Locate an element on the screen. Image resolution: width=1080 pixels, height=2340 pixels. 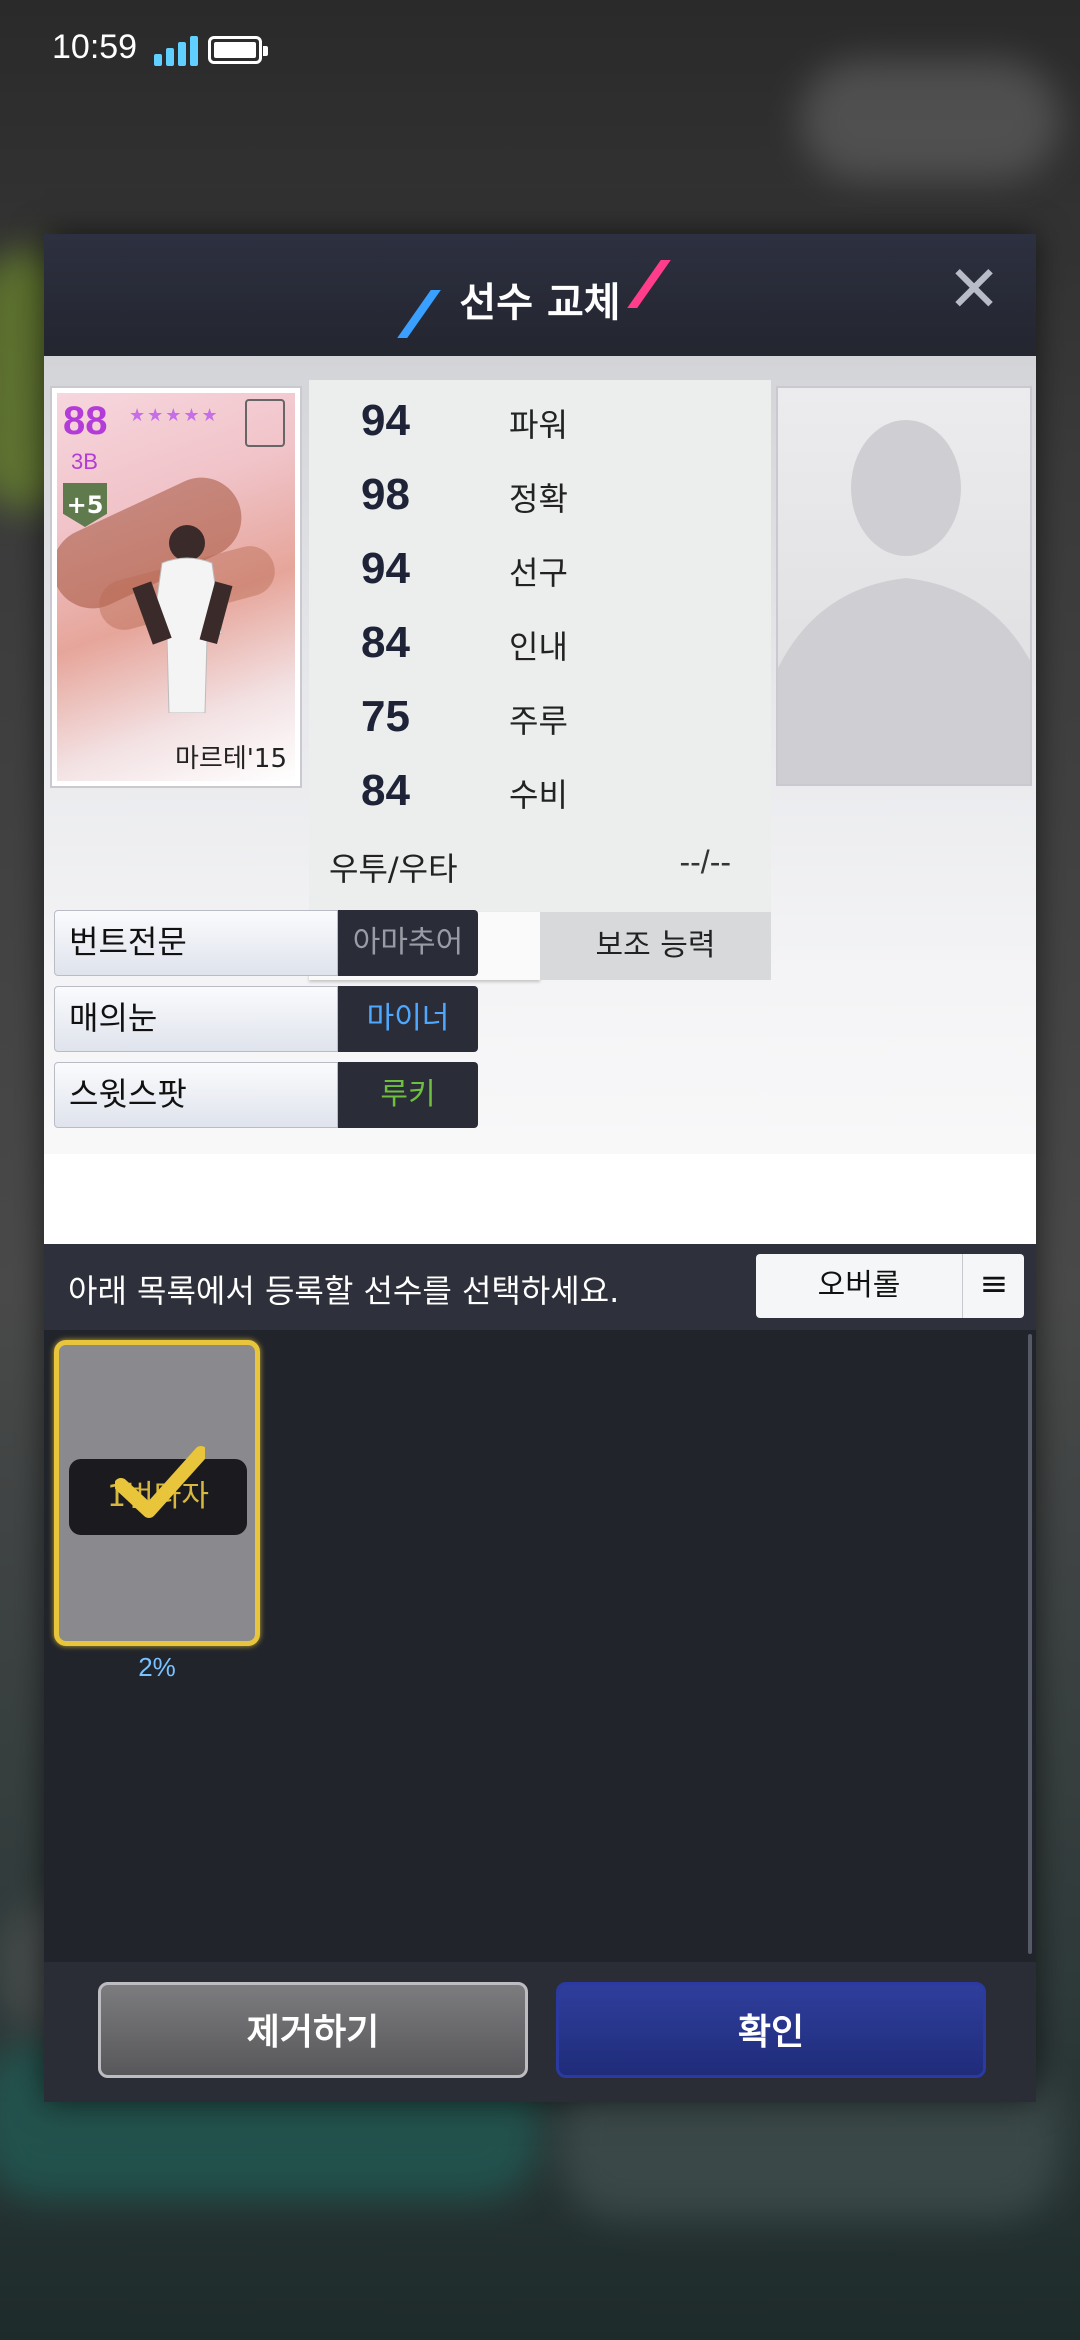
player-image is located at coordinates (182, 619).